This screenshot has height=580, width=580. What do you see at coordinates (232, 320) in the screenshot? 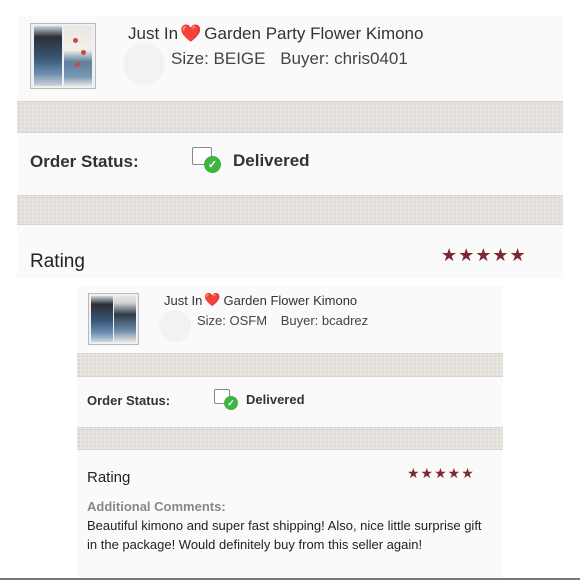
I see `size-text: Size: OSFM` at bounding box center [232, 320].